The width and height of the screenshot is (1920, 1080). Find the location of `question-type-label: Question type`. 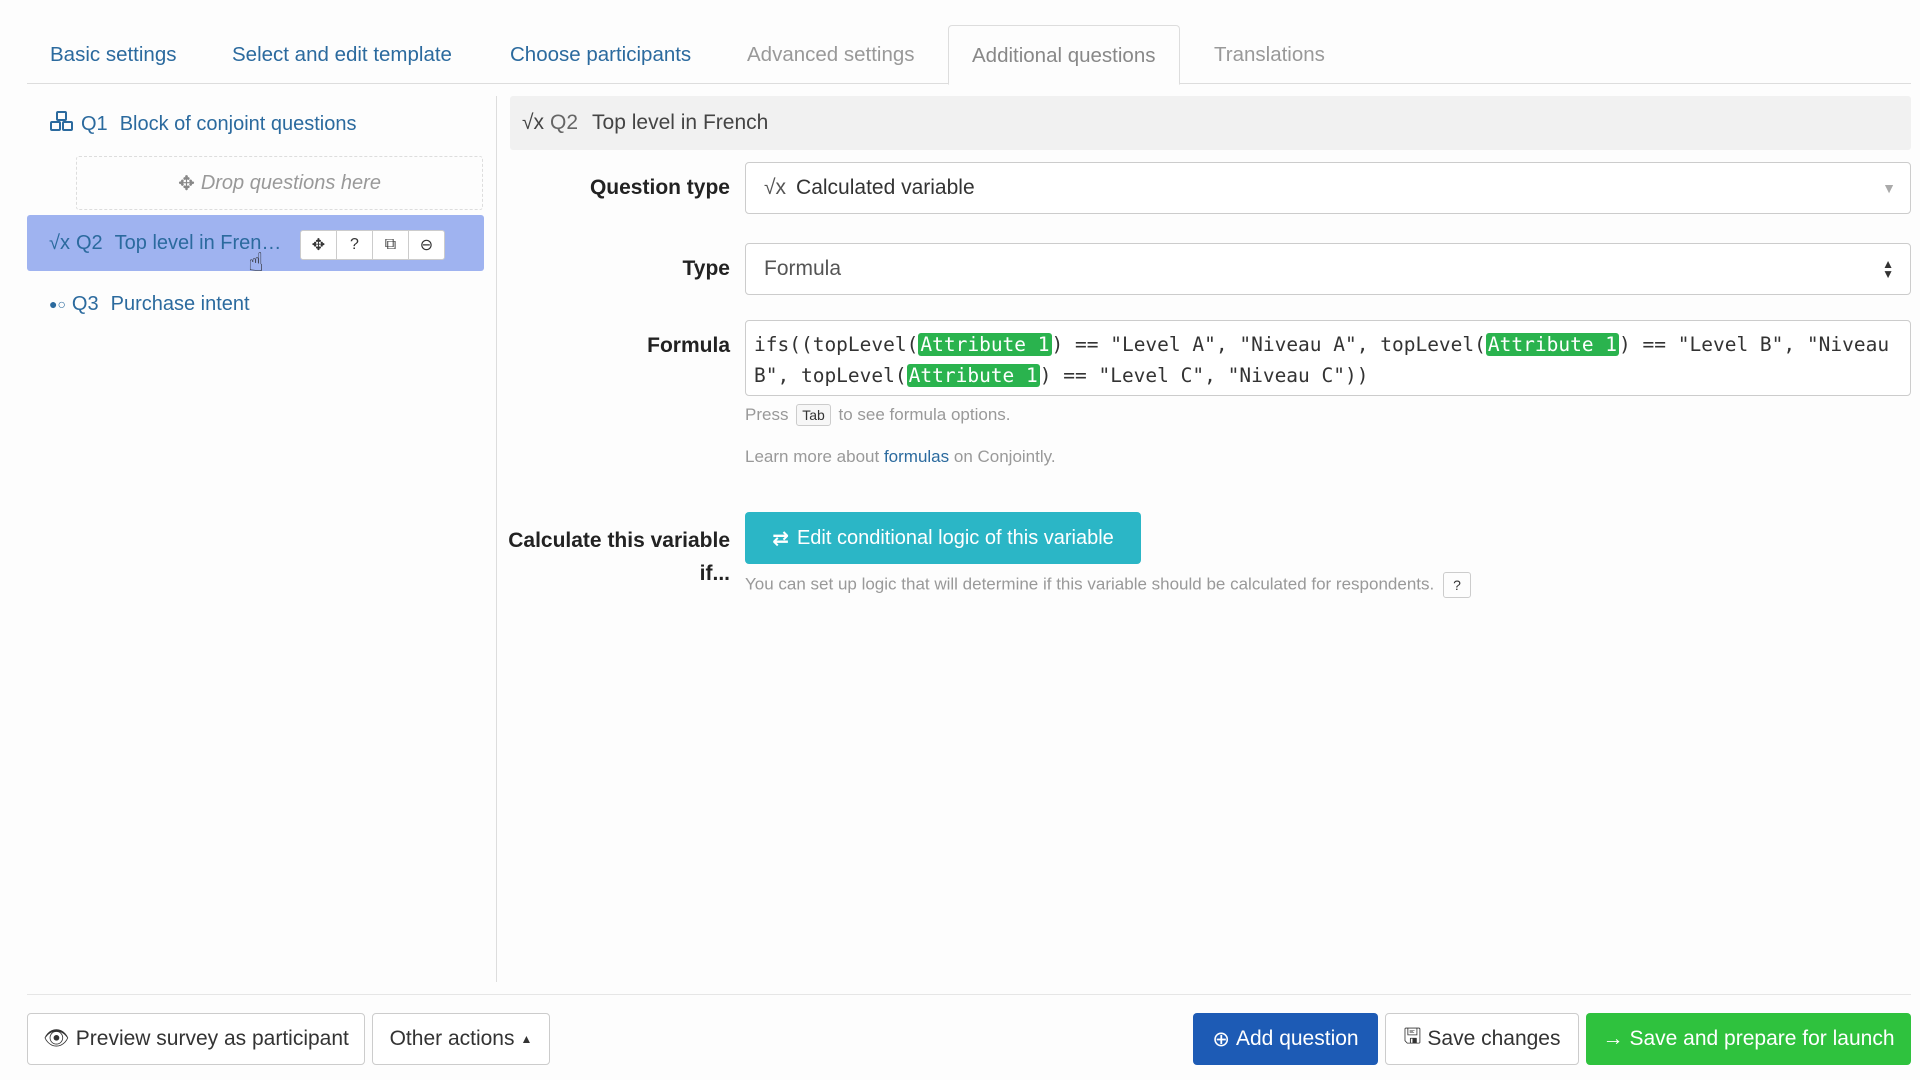

question-type-label: Question type is located at coordinates (659, 187).